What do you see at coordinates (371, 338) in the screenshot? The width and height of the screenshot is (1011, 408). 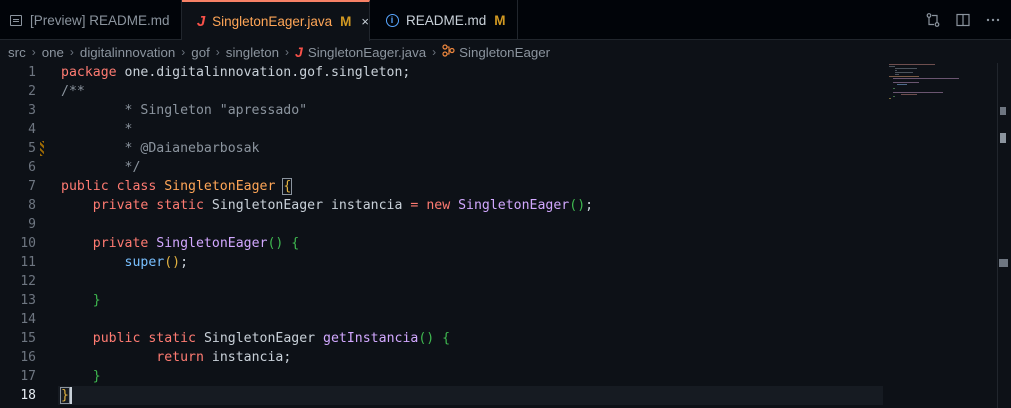 I see `code-token: getInstancia` at bounding box center [371, 338].